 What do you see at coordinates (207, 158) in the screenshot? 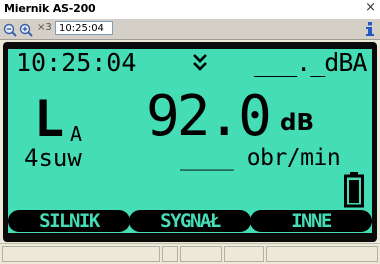
I see `rpm-value: ____` at bounding box center [207, 158].